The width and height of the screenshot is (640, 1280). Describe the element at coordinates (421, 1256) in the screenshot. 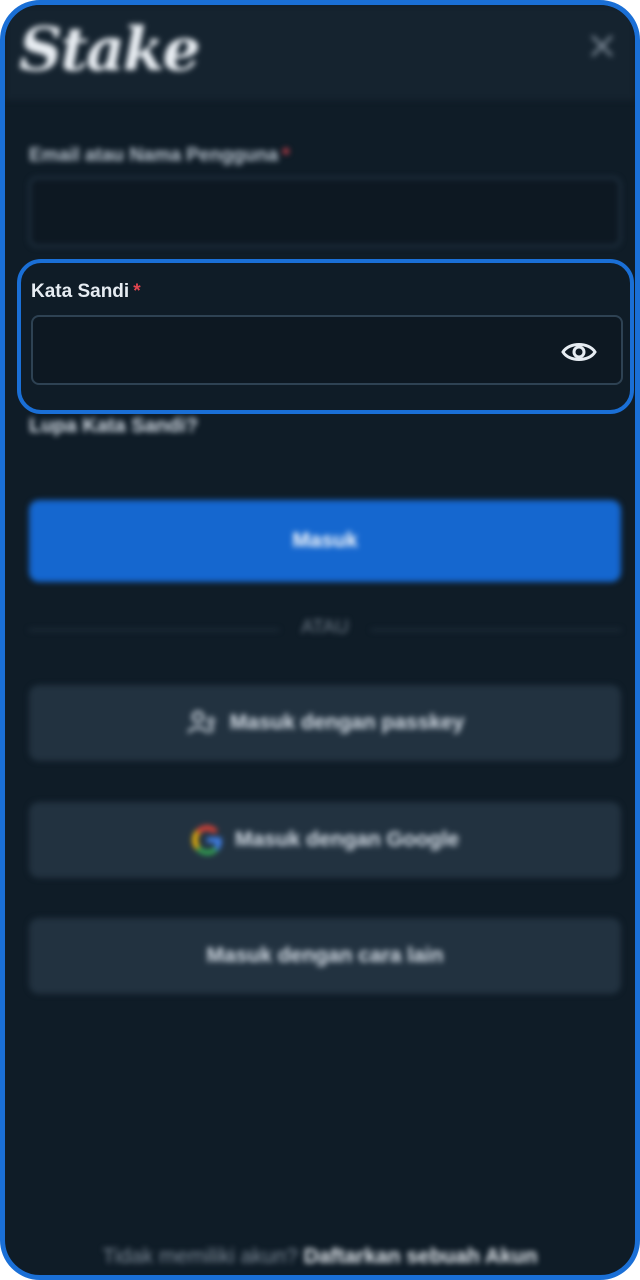

I see `register-link: Daftarkan sebuah Akun` at that location.